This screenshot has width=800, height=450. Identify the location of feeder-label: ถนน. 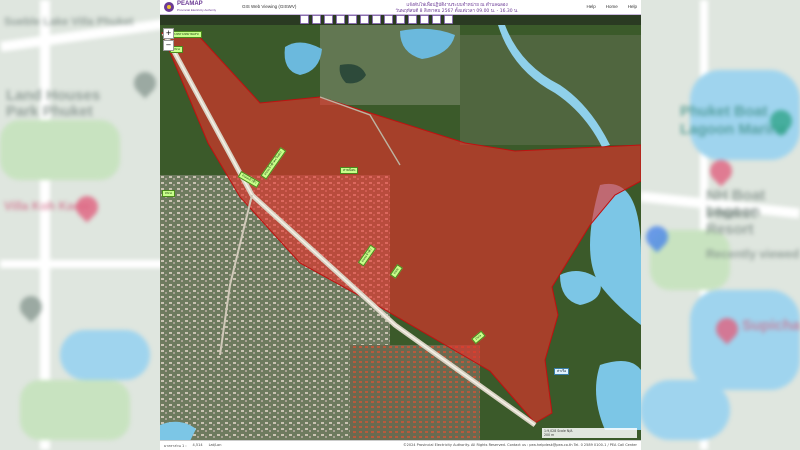
(168, 193).